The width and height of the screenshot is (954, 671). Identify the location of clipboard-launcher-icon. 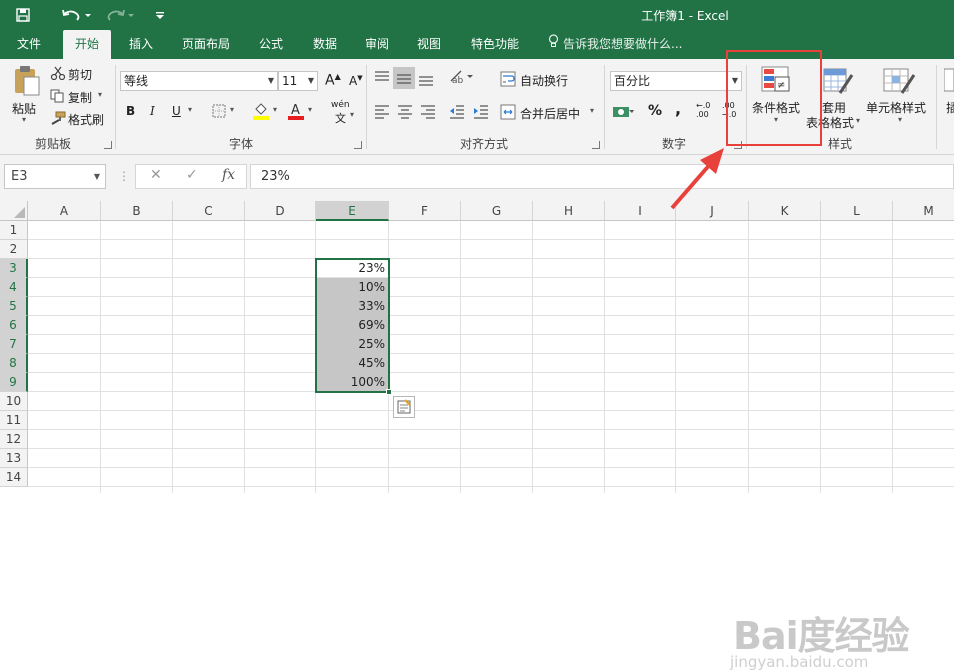
(108, 145).